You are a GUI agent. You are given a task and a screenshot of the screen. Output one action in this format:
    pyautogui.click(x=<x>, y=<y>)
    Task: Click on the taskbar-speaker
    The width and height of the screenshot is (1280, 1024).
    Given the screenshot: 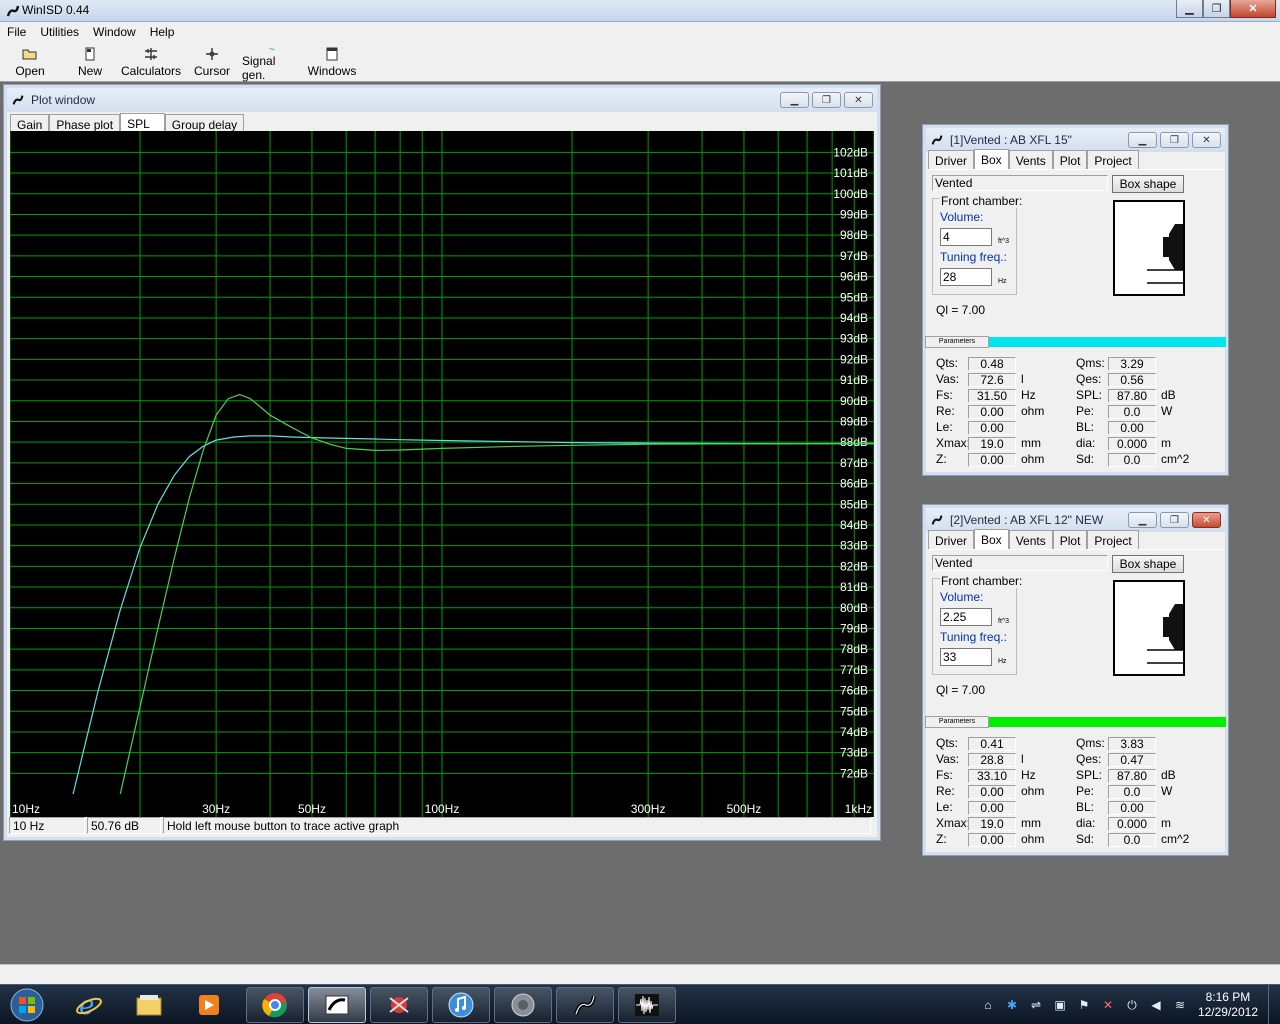 What is the action you would take?
    pyautogui.click(x=523, y=1005)
    